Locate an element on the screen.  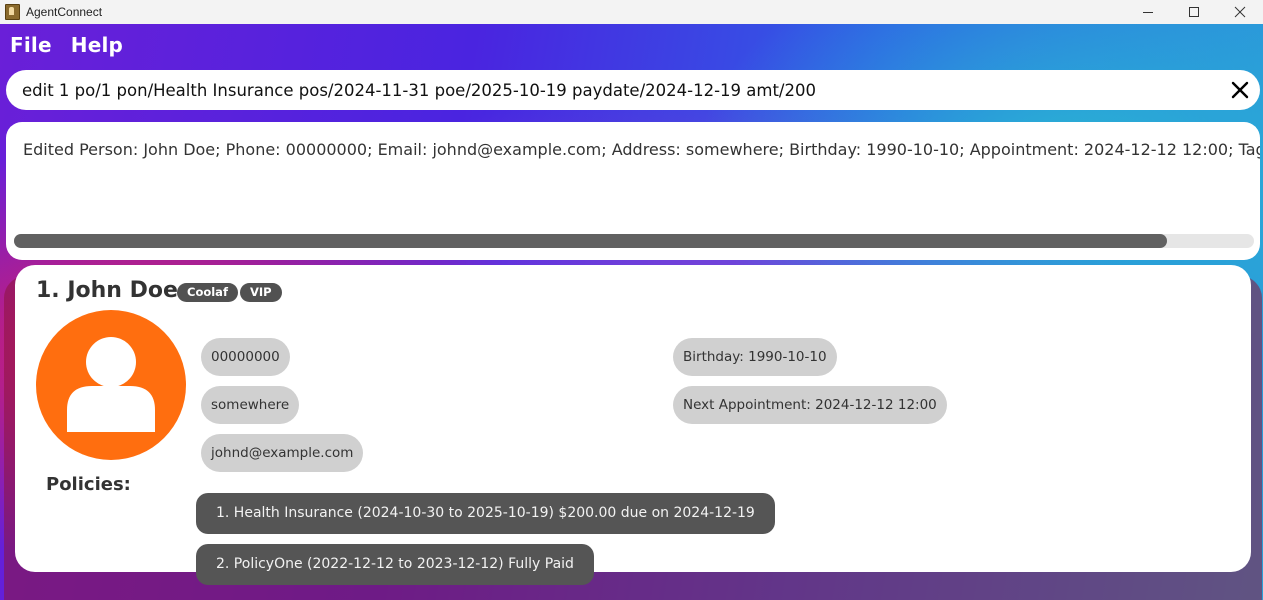
minimize-icon is located at coordinates (1148, 12).